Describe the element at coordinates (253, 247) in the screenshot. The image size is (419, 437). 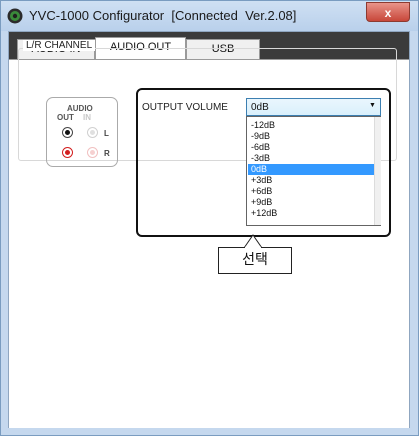
I see `callout-pointer-cover` at that location.